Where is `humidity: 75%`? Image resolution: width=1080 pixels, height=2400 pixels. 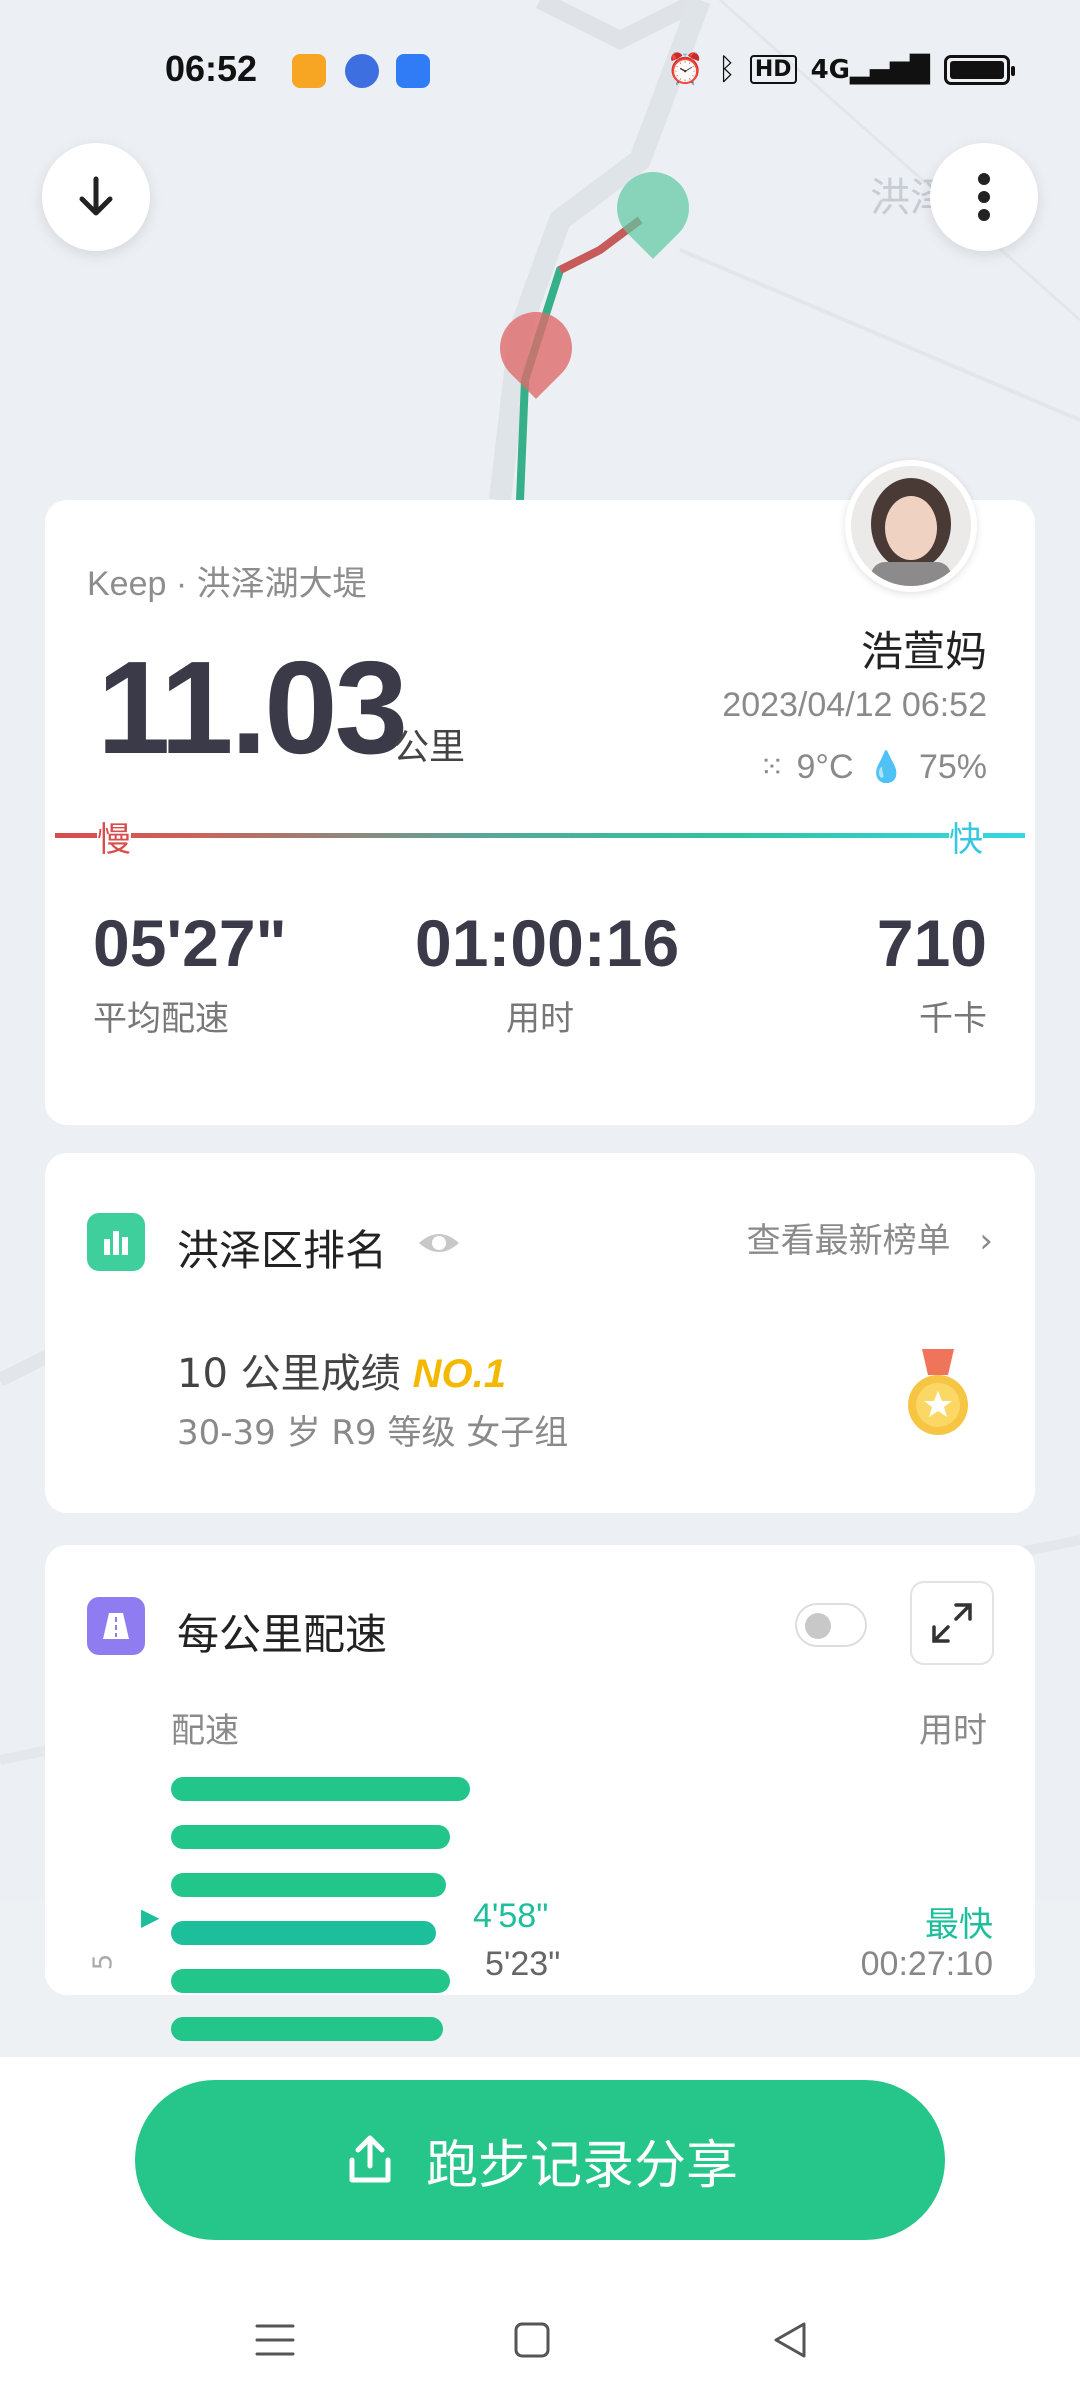
humidity: 75% is located at coordinates (952, 767).